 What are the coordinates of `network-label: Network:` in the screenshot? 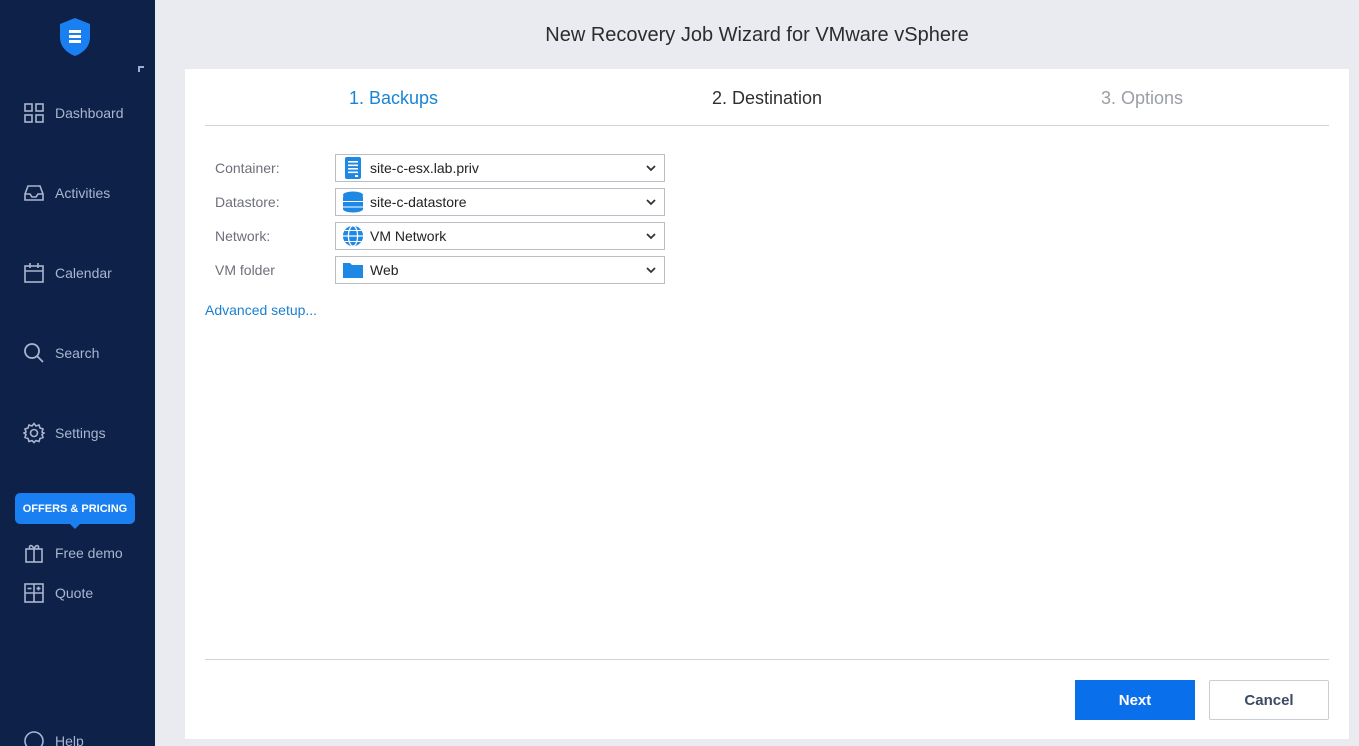 It's located at (243, 236).